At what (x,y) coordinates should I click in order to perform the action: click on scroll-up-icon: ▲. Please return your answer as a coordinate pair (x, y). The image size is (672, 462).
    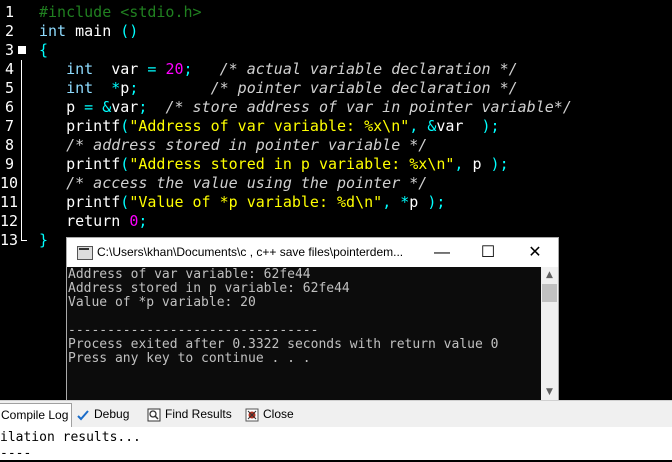
    Looking at the image, I should click on (549, 275).